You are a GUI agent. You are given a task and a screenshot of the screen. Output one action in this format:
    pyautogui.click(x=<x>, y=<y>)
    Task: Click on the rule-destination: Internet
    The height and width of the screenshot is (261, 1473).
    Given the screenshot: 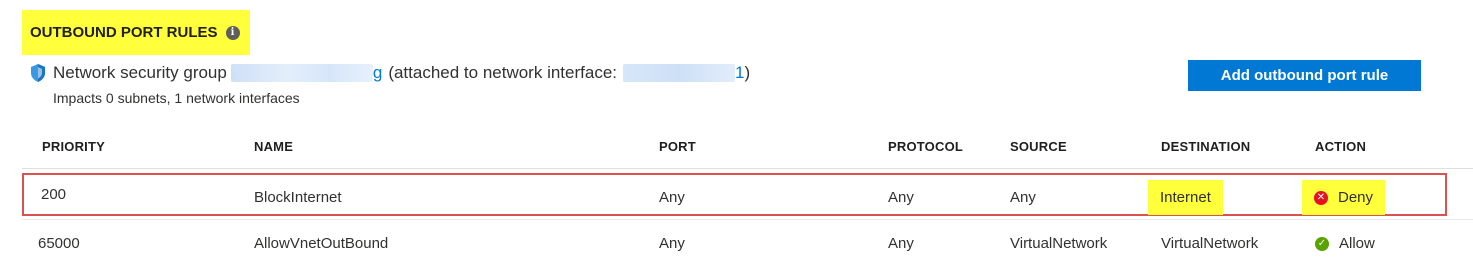 What is the action you would take?
    pyautogui.click(x=1185, y=197)
    